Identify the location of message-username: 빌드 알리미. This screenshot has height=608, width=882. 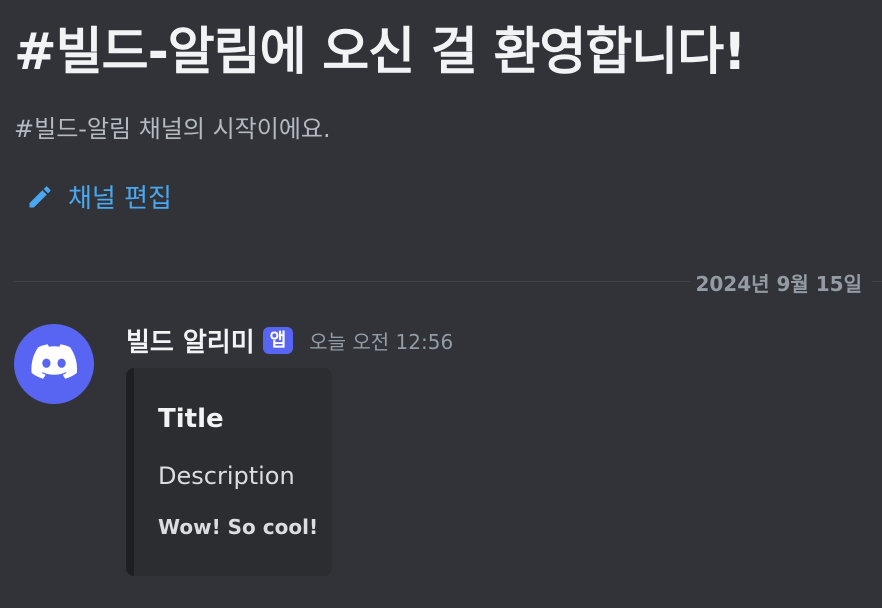
(190, 340).